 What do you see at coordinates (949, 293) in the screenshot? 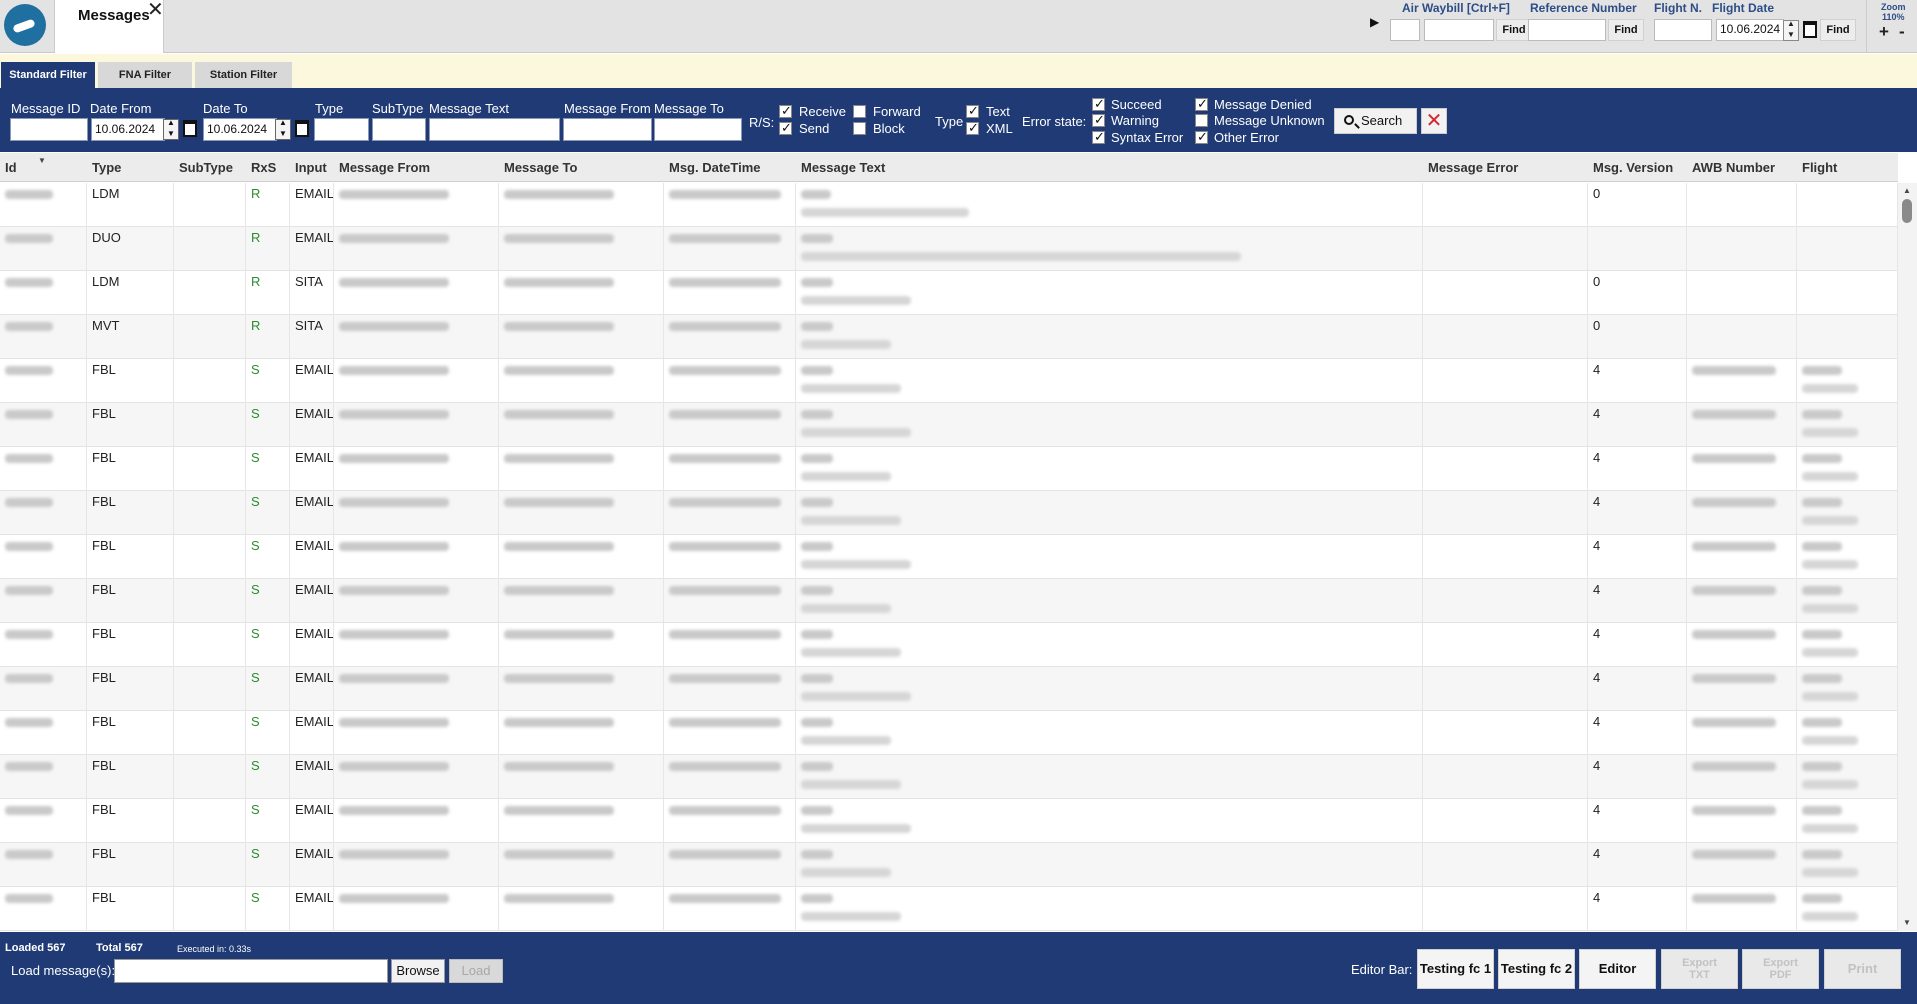
I see `table-row: LDM R SITA 0` at bounding box center [949, 293].